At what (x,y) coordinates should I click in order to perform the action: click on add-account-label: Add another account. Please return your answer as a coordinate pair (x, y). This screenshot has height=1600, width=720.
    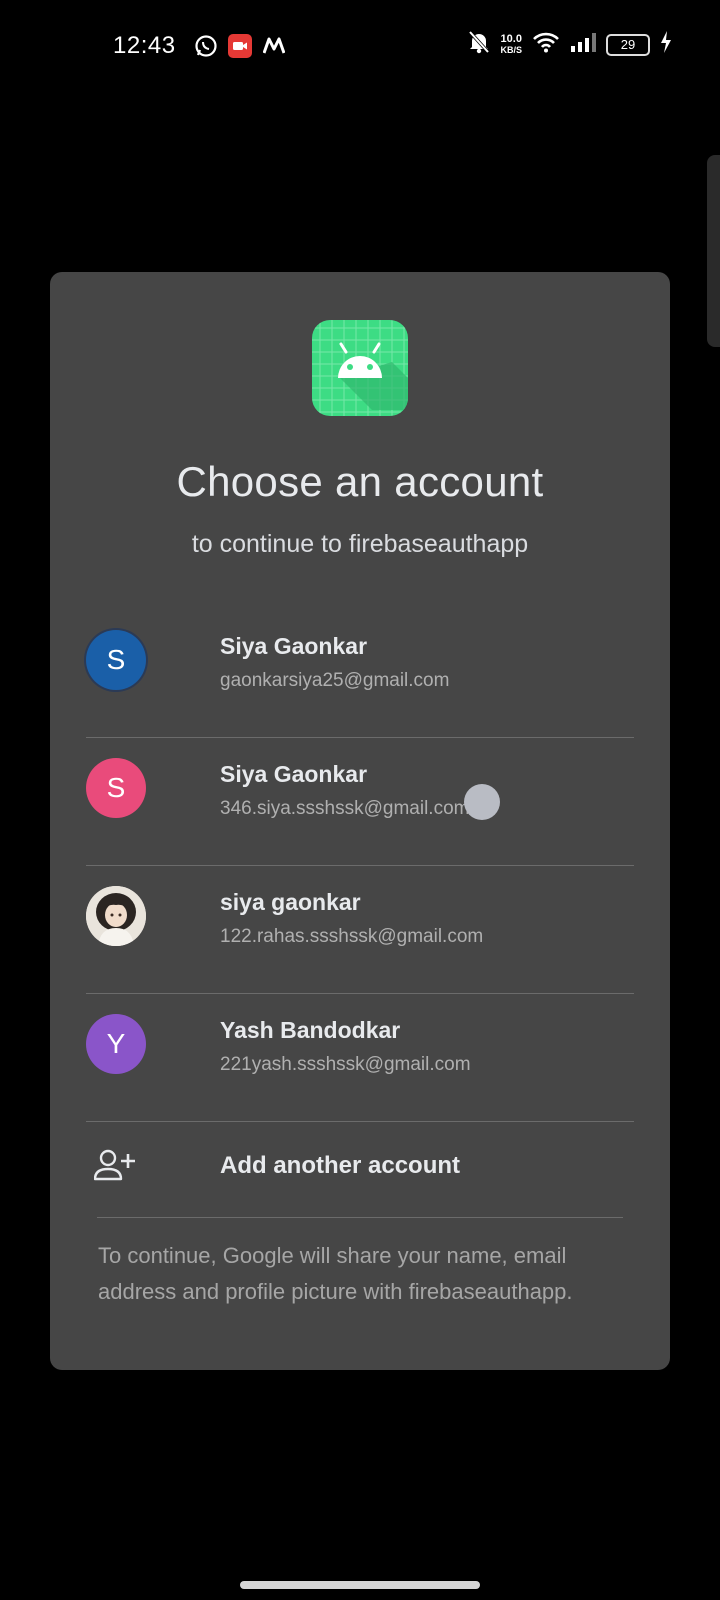
    Looking at the image, I should click on (340, 1165).